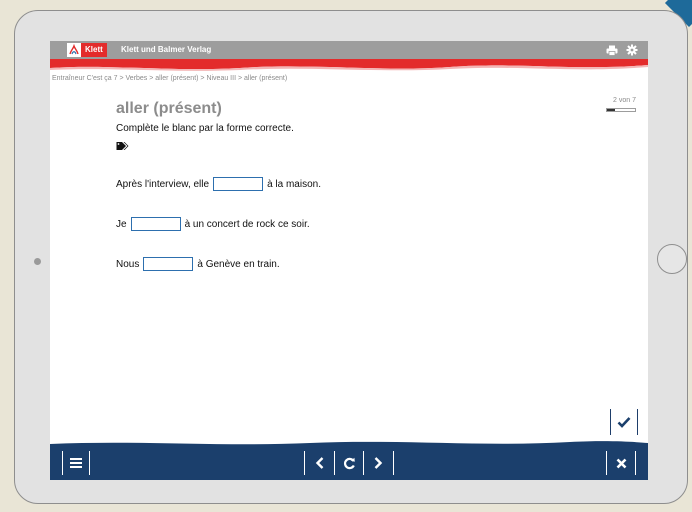 This screenshot has width=692, height=512. I want to click on sentence-3-before: Nous, so click(128, 264).